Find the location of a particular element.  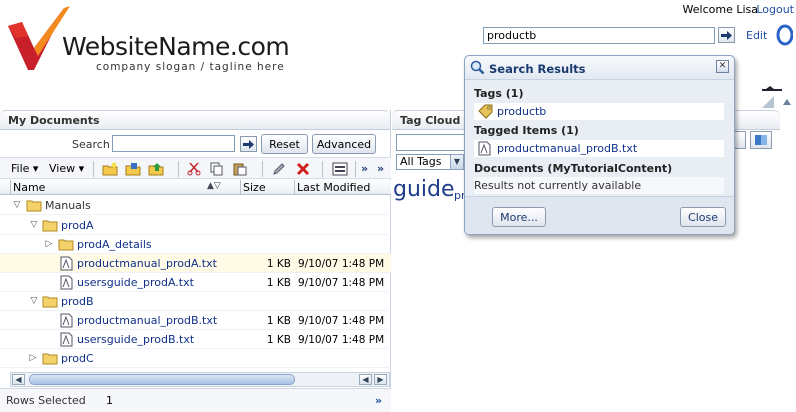

tagged-item-result: productmanual_prodB.txt is located at coordinates (599, 148).